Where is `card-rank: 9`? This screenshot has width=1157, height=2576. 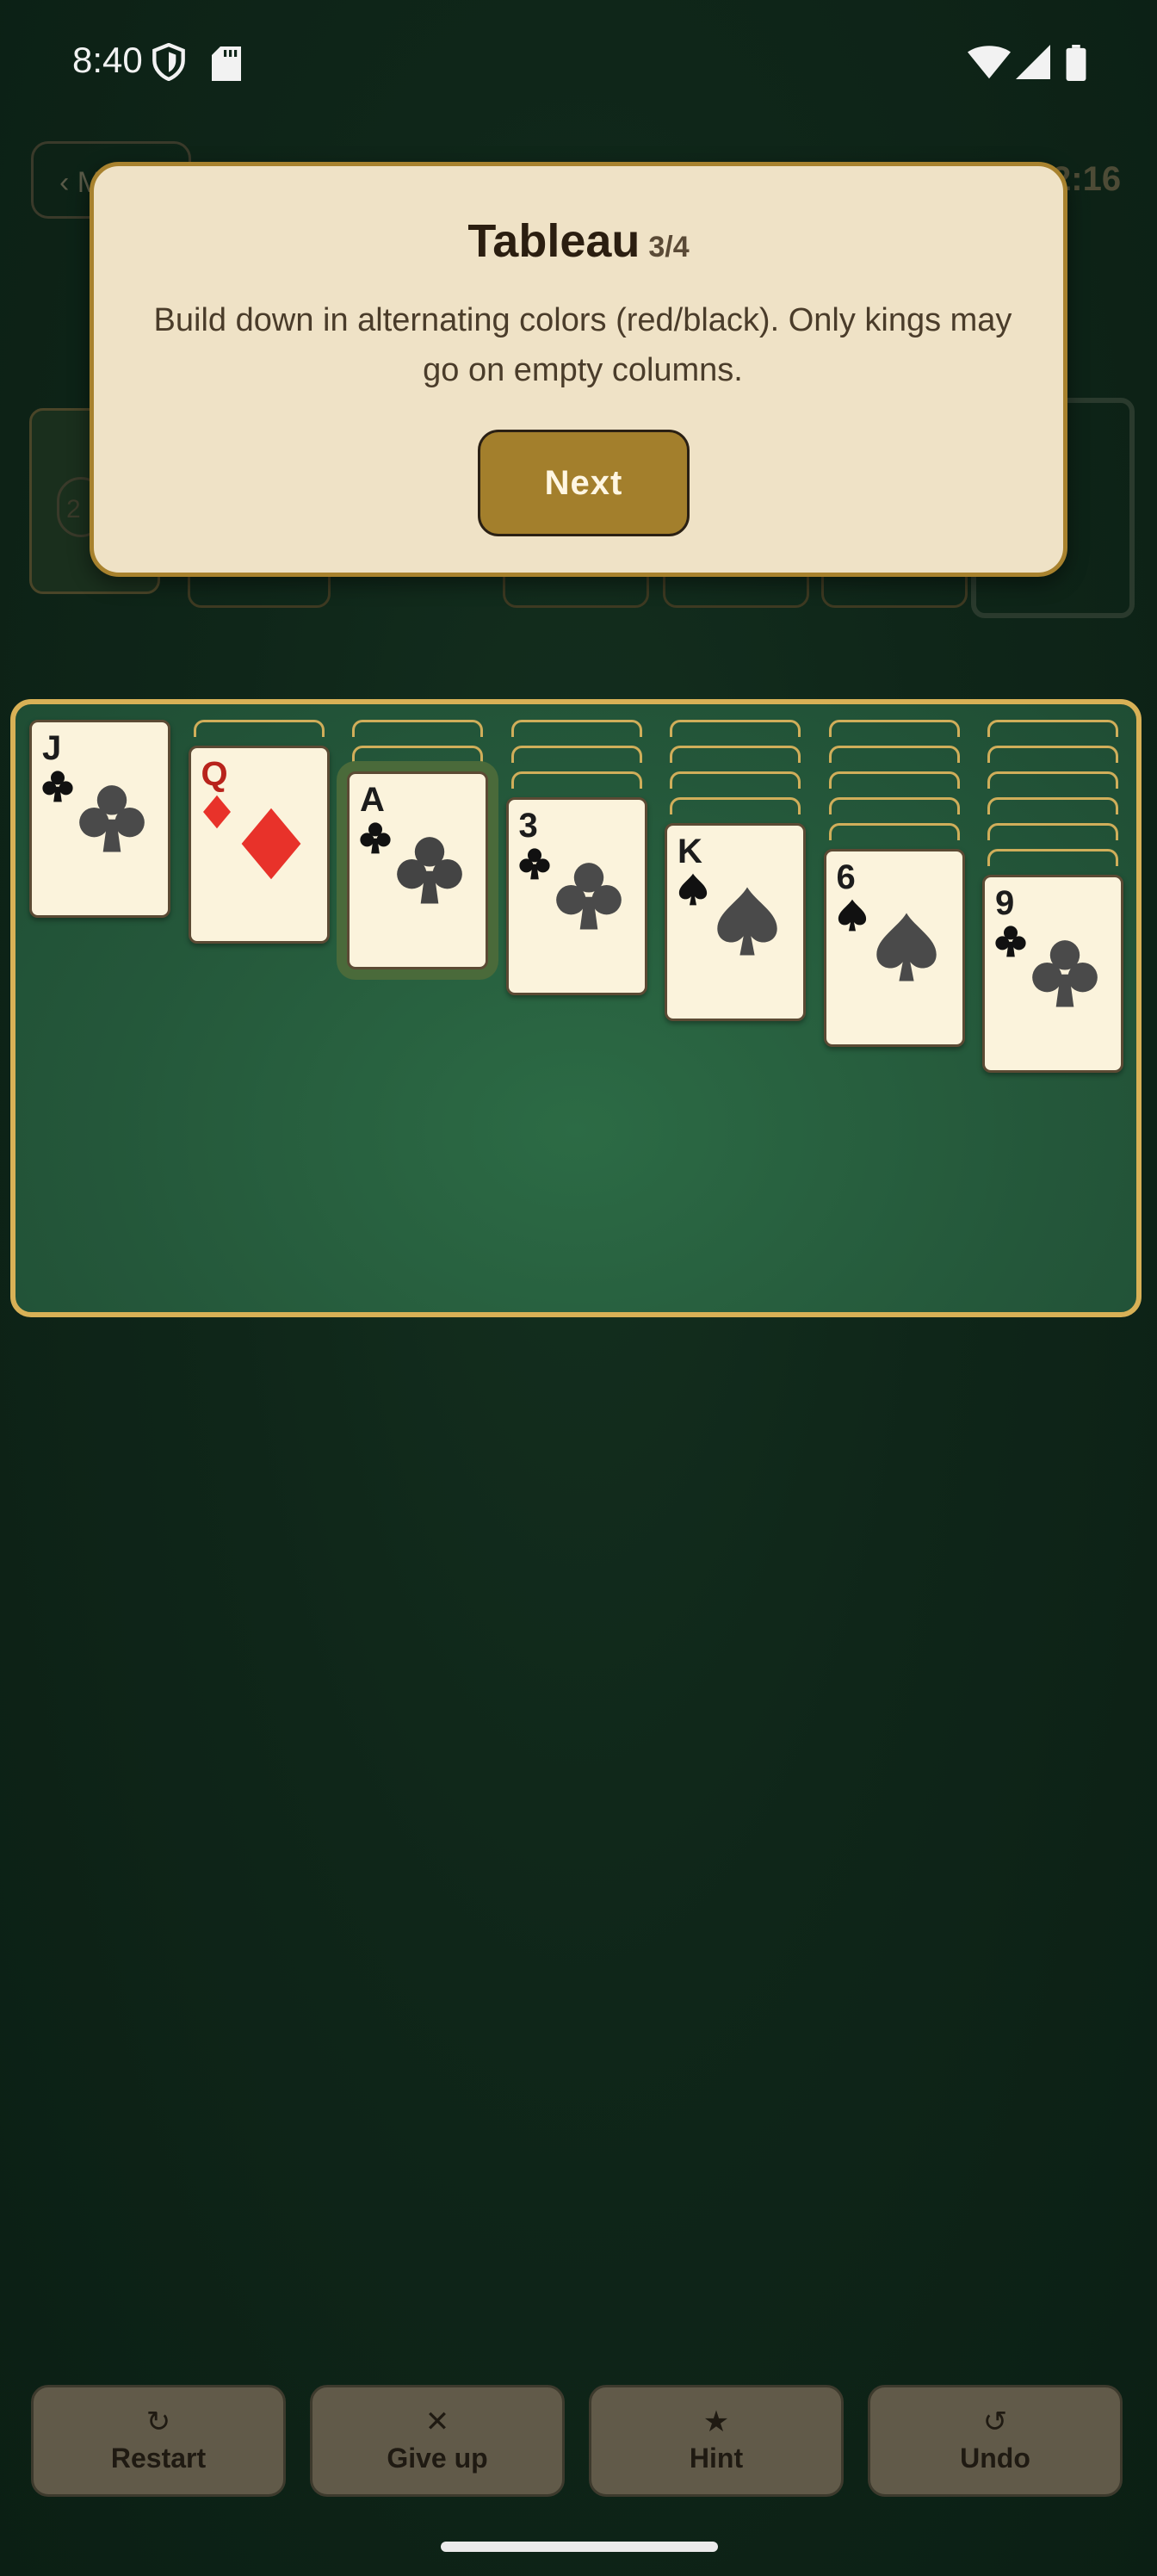
card-rank: 9 is located at coordinates (1005, 903).